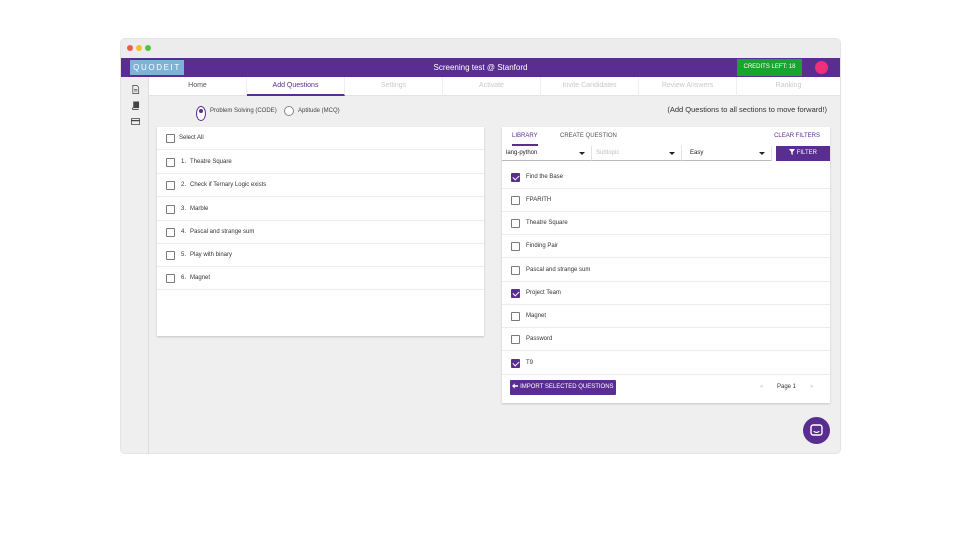 This screenshot has width=960, height=540. I want to click on difficulty-select: Easy, so click(727, 153).